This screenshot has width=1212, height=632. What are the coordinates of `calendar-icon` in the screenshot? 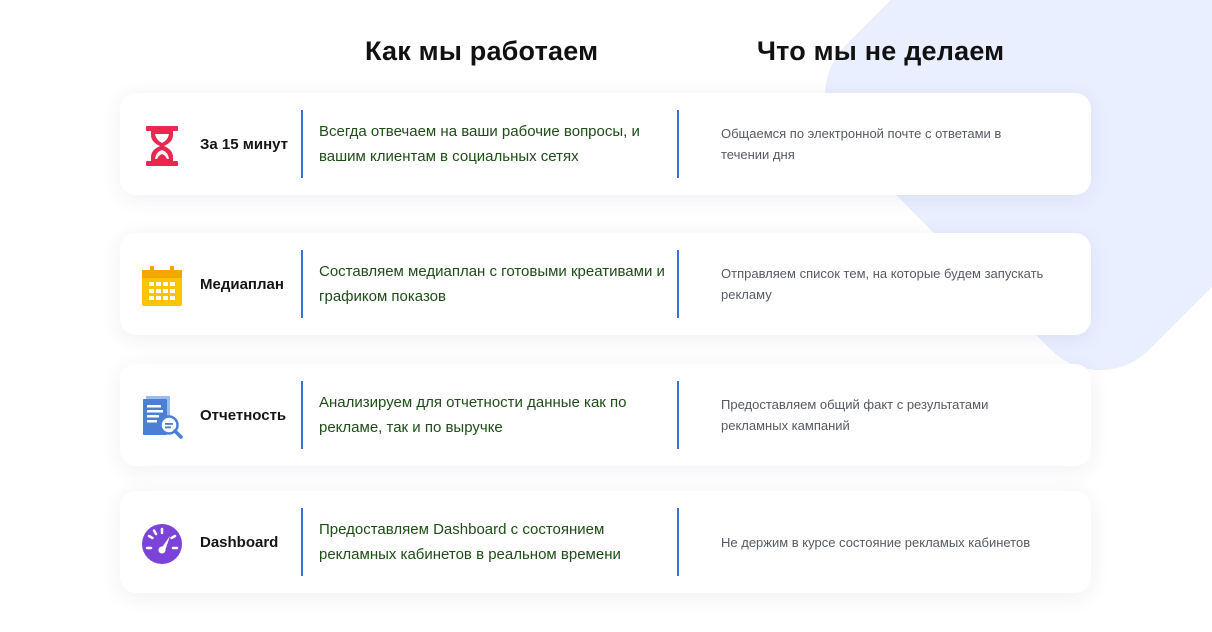 It's located at (162, 286).